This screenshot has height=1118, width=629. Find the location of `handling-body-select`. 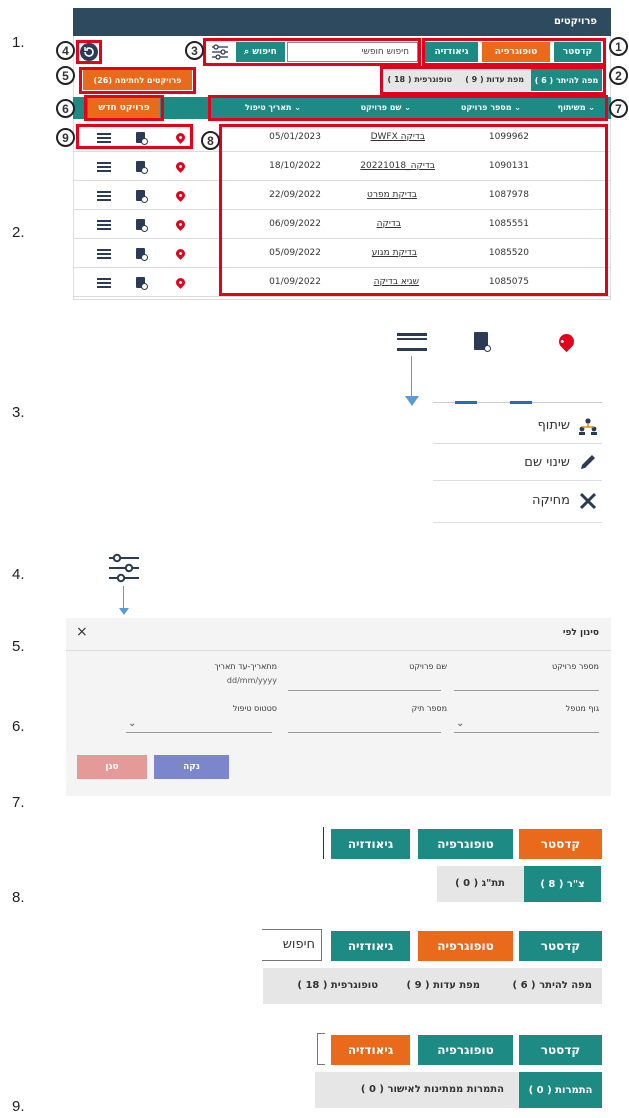

handling-body-select is located at coordinates (526, 732).